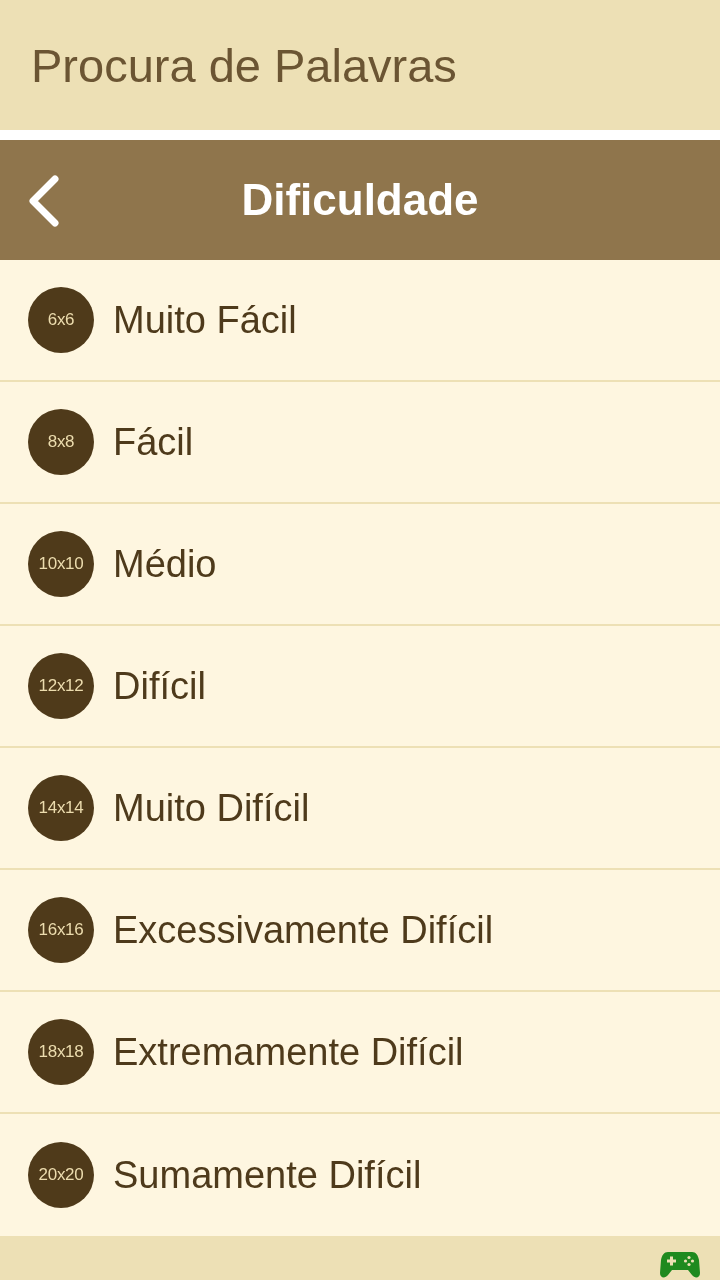 The height and width of the screenshot is (1280, 720). What do you see at coordinates (267, 1175) in the screenshot?
I see `difficulty-label: Sumamente Difícil` at bounding box center [267, 1175].